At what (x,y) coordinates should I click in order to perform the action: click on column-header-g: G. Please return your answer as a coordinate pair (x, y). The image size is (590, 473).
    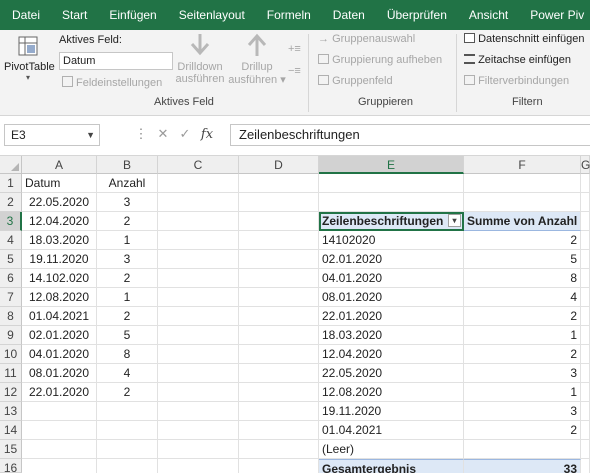
    Looking at the image, I should click on (585, 165).